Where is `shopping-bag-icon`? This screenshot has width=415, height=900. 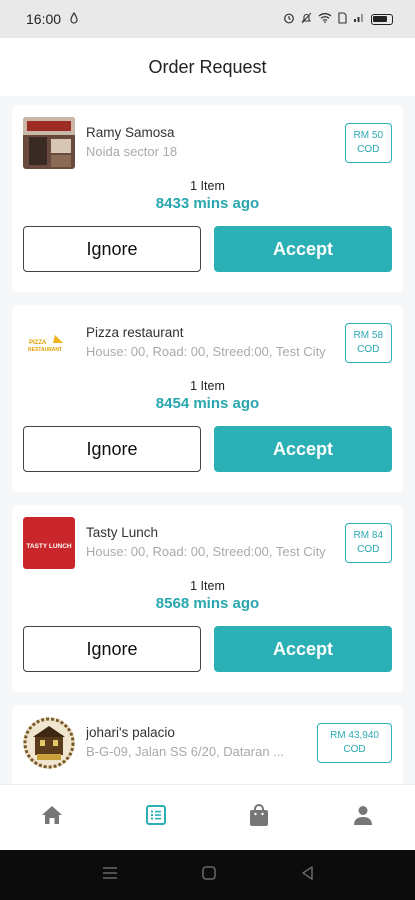 shopping-bag-icon is located at coordinates (259, 817).